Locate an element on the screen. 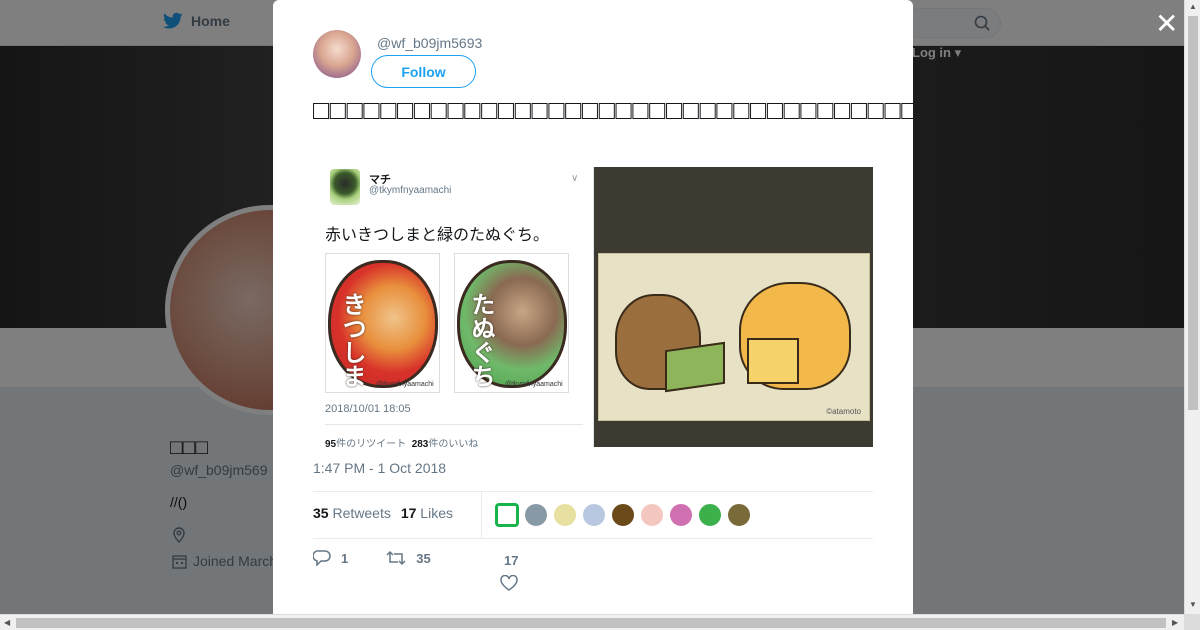  follow-button: Follow is located at coordinates (423, 71).